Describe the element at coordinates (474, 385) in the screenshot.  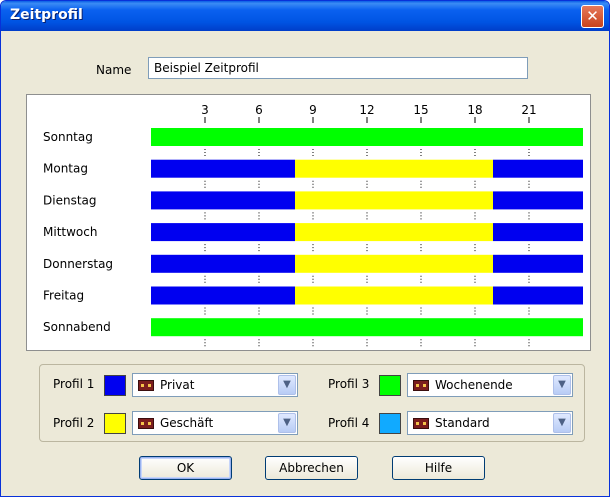
I see `profile-3-selected-value: Wochenende` at that location.